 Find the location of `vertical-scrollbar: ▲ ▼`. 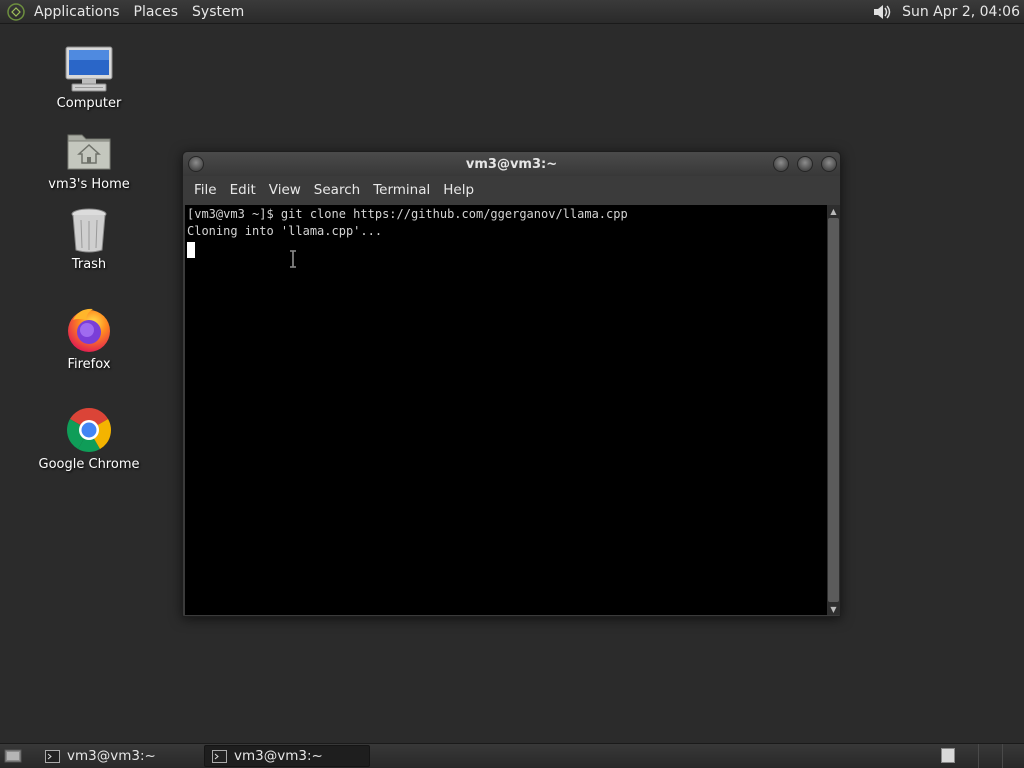

vertical-scrollbar: ▲ ▼ is located at coordinates (833, 410).